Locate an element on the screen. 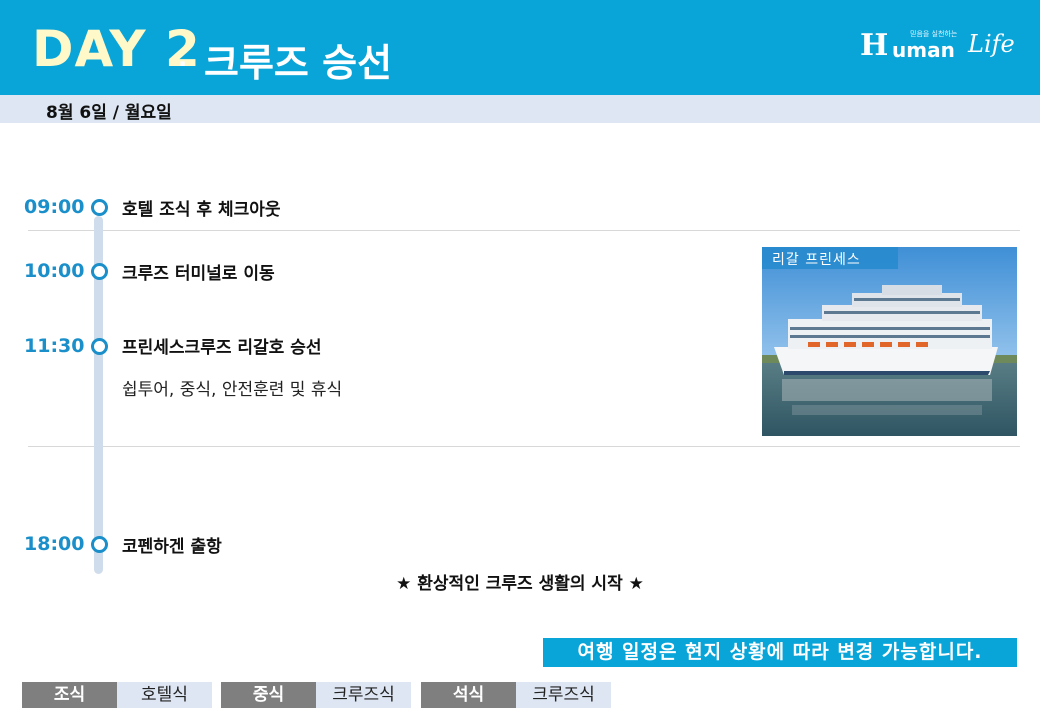 Image resolution: width=1040 pixels, height=720 pixels. schedule-event: 크루즈 터미널로 이동 is located at coordinates (198, 274).